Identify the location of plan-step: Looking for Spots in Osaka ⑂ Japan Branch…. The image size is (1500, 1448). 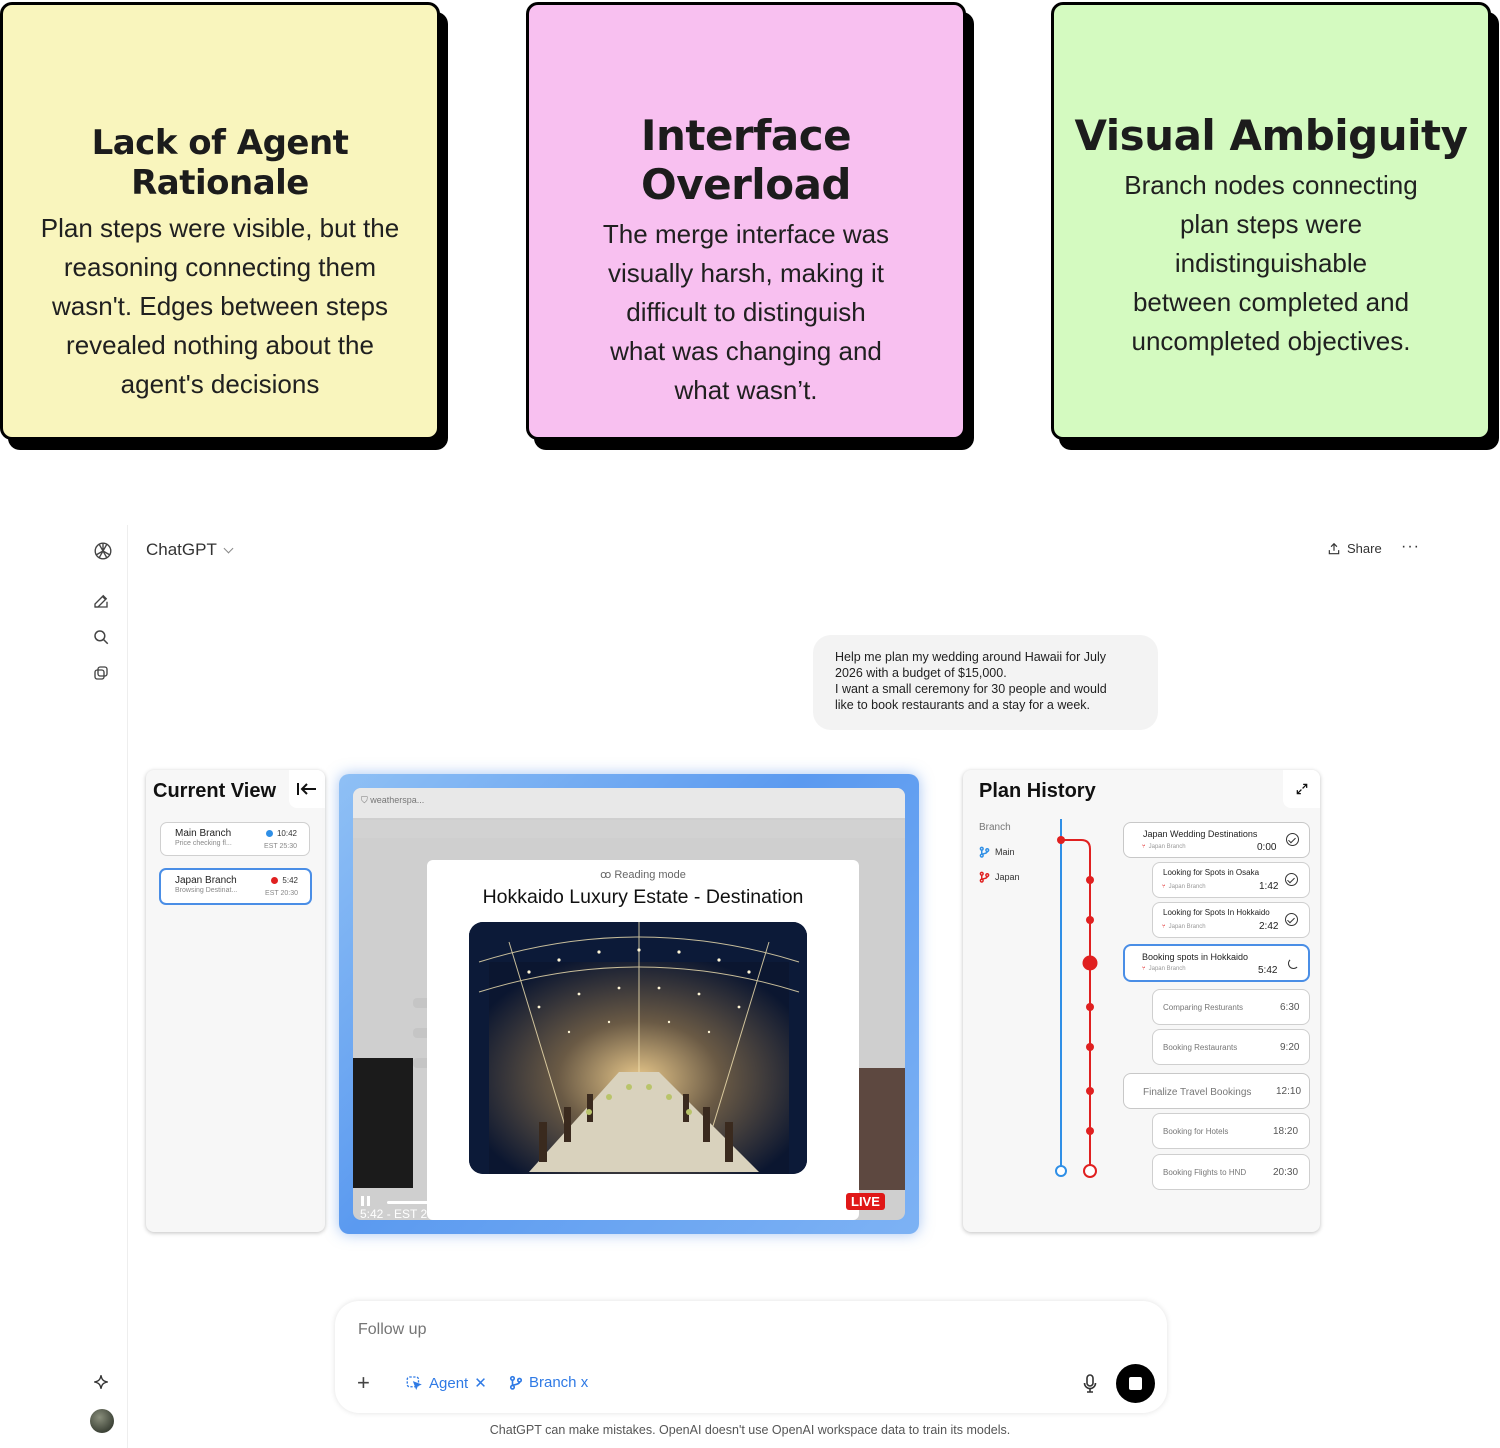
(1231, 880).